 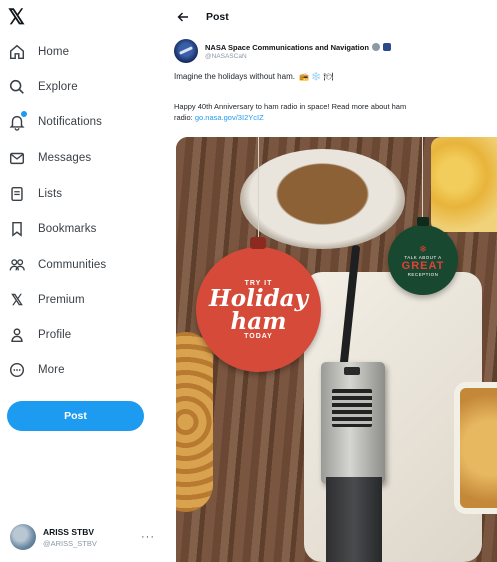 I want to click on snowflake-icon: ❄, so click(x=423, y=248).